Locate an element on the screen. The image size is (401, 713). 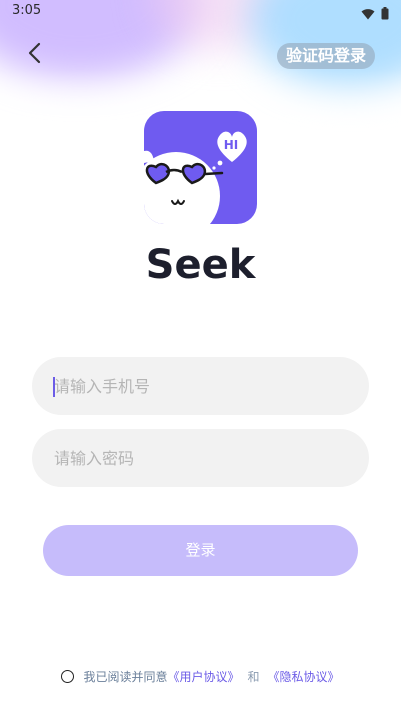
status-bar: 3:05 is located at coordinates (200, 12).